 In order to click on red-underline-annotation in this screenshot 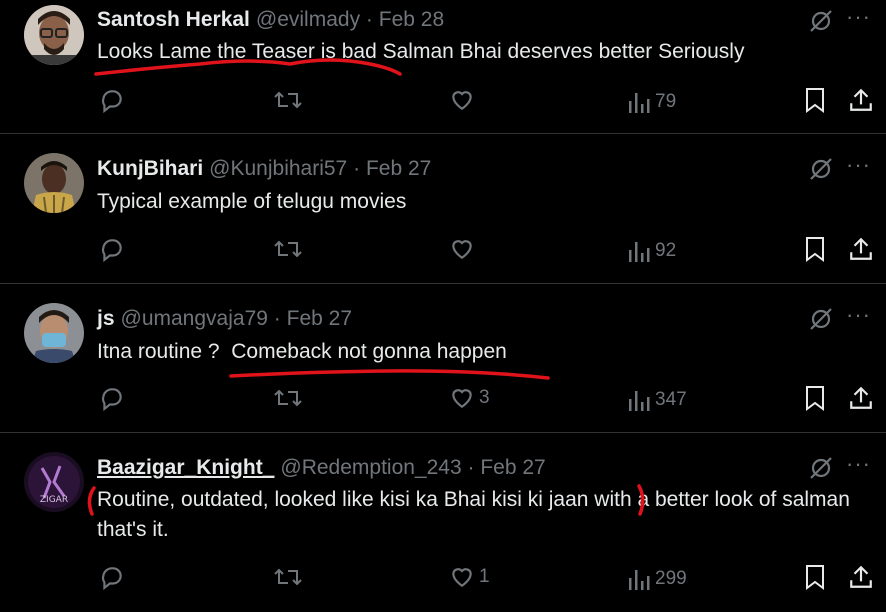, I will do `click(389, 374)`.